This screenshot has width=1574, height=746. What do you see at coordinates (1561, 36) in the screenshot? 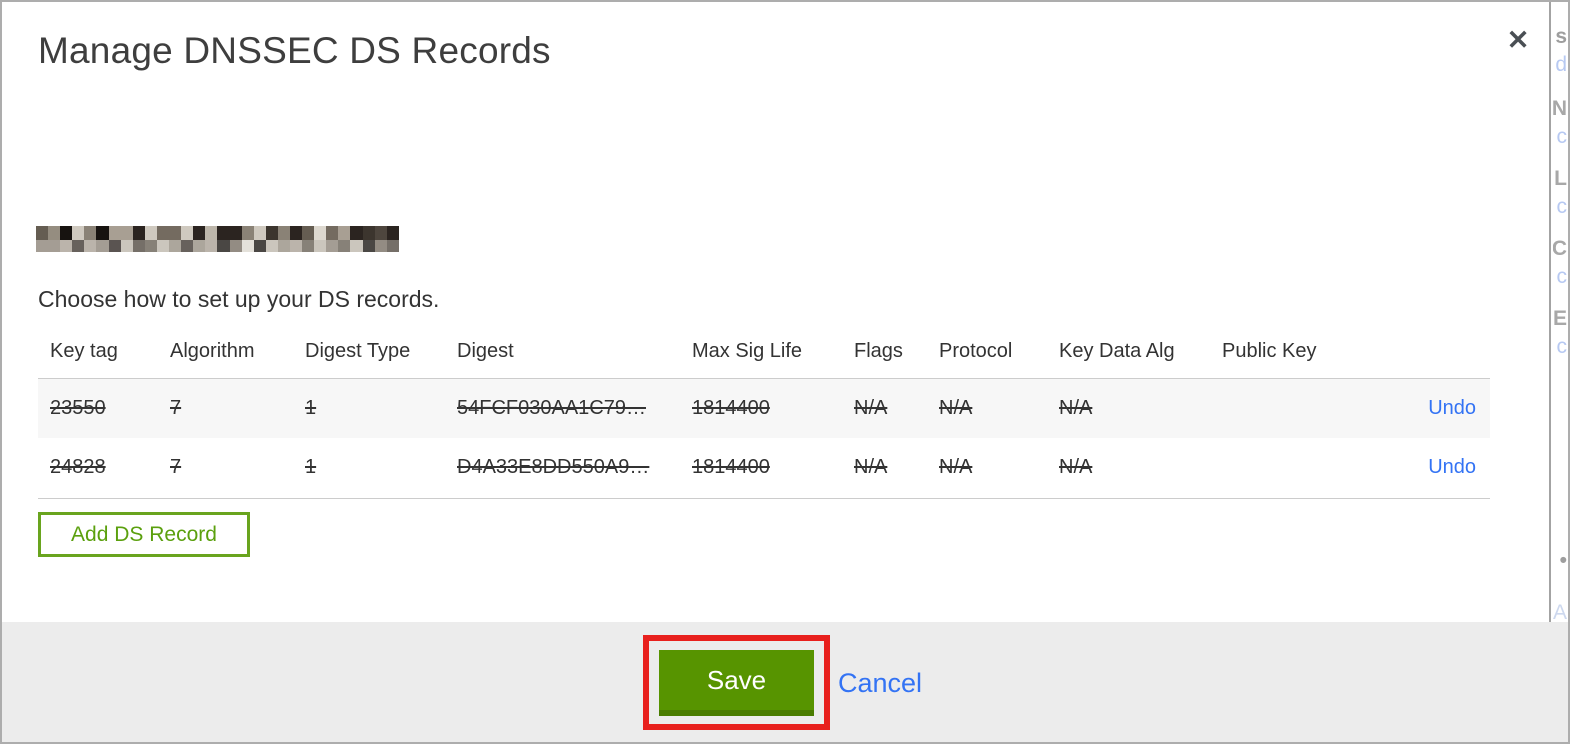
I see `background-text-fragment: s` at bounding box center [1561, 36].